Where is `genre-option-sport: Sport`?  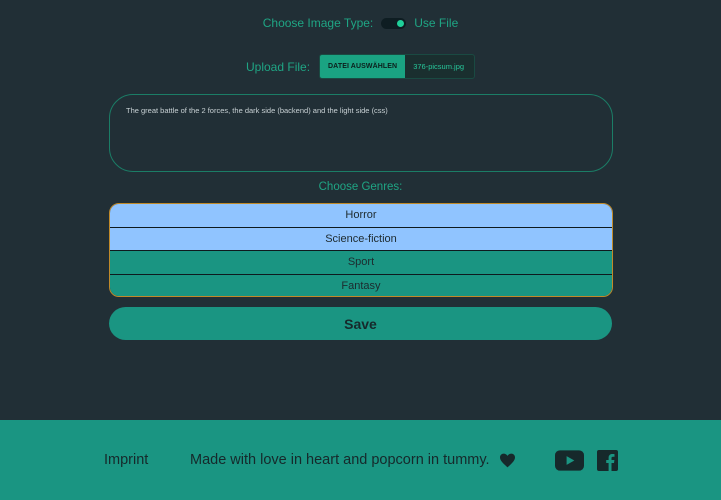
genre-option-sport: Sport is located at coordinates (361, 263).